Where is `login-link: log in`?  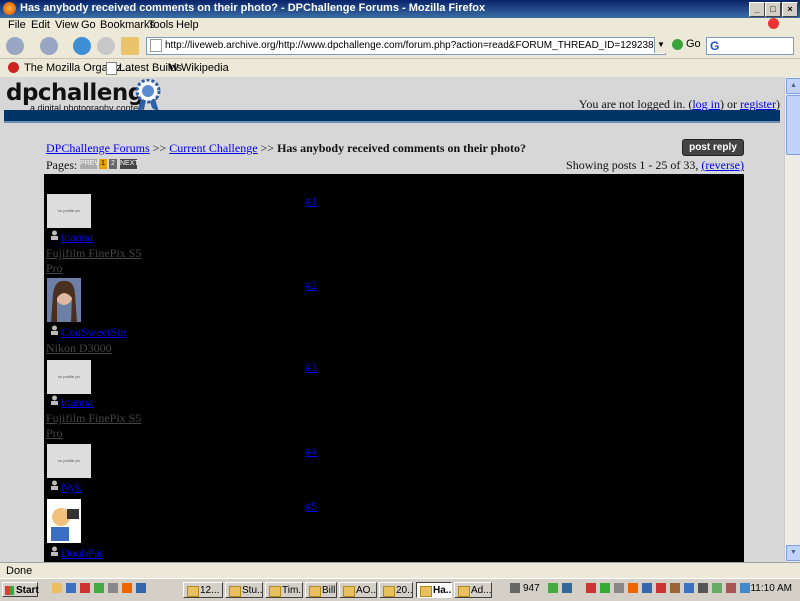
login-link: log in is located at coordinates (706, 104).